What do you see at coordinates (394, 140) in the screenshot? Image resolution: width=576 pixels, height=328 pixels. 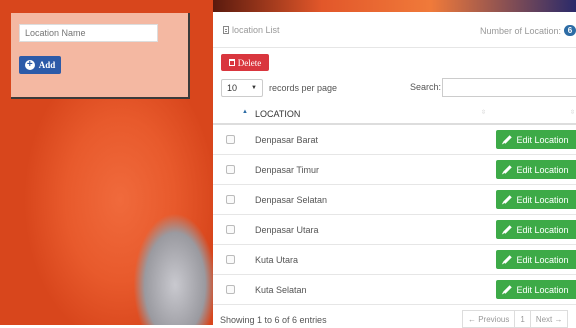 I see `table-row: Denpasar Barat Edit Location` at bounding box center [394, 140].